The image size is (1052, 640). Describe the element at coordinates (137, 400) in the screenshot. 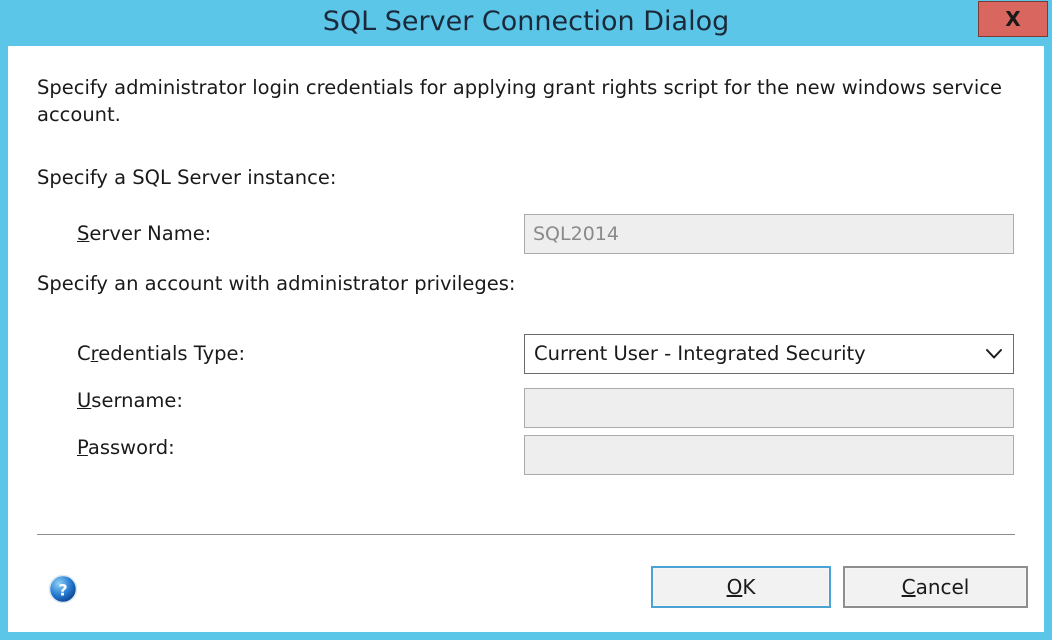

I see `username-label-suffix: sername:` at that location.